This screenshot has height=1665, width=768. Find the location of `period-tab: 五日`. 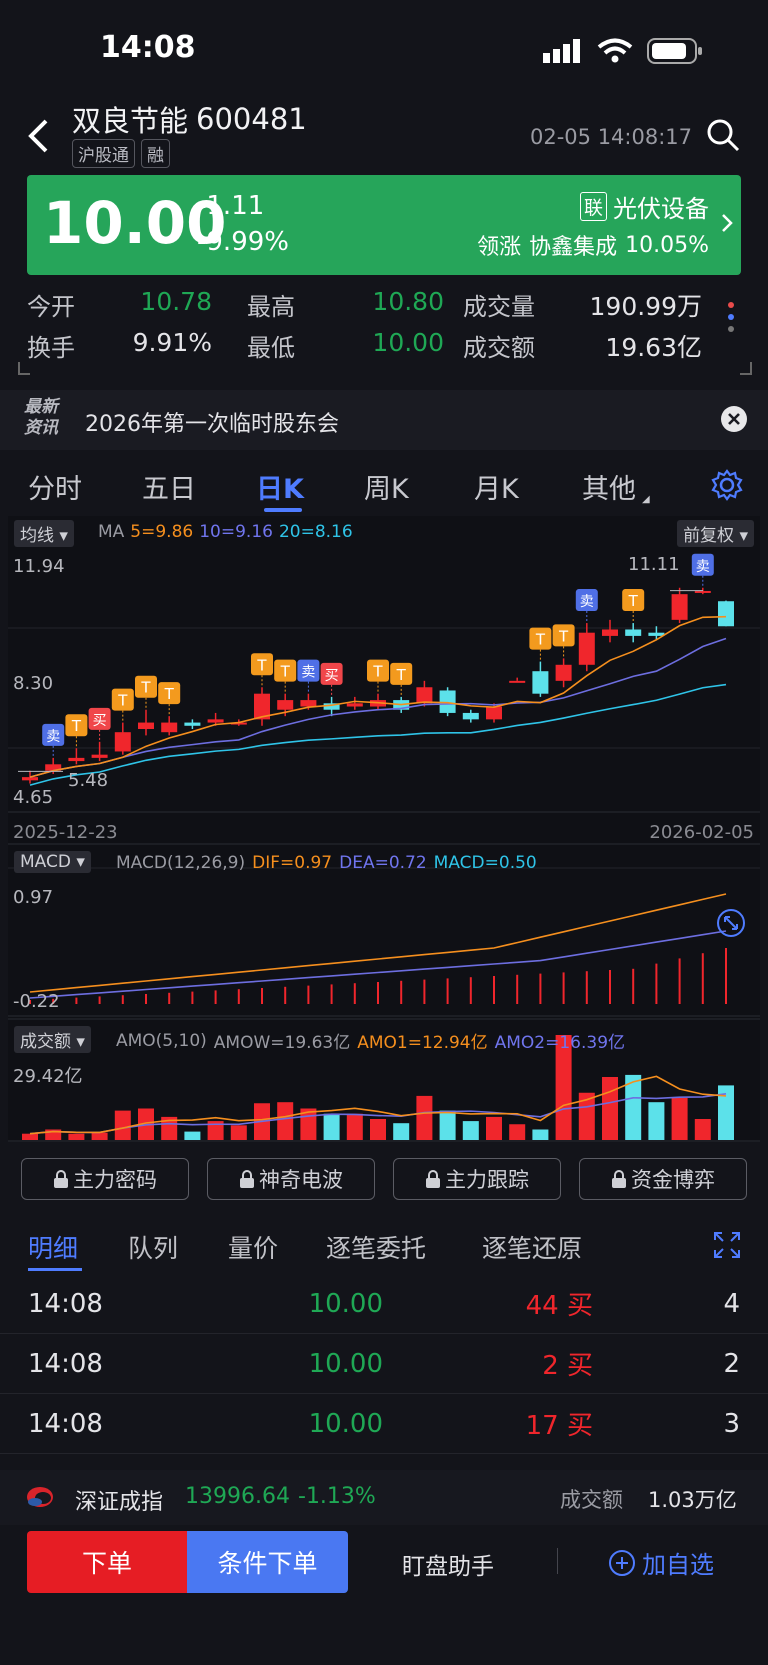

period-tab: 五日 is located at coordinates (169, 486).